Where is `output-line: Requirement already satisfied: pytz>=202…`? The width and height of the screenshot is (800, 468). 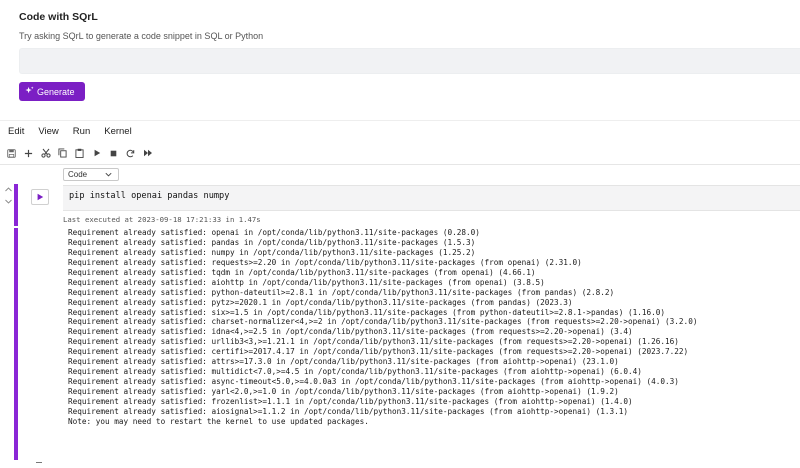 output-line: Requirement already satisfied: pytz>=202… is located at coordinates (320, 302).